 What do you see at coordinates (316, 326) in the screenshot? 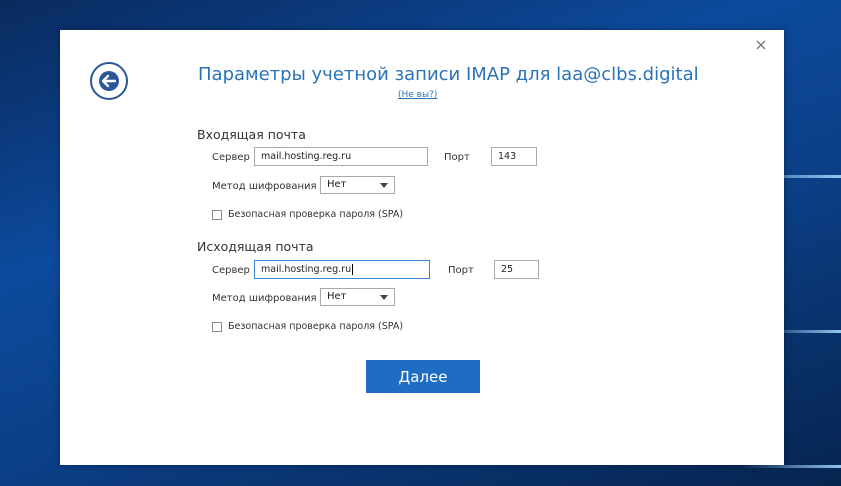
I see `outgoing-spa-label: Безопасная проверка пароля (SPA)` at bounding box center [316, 326].